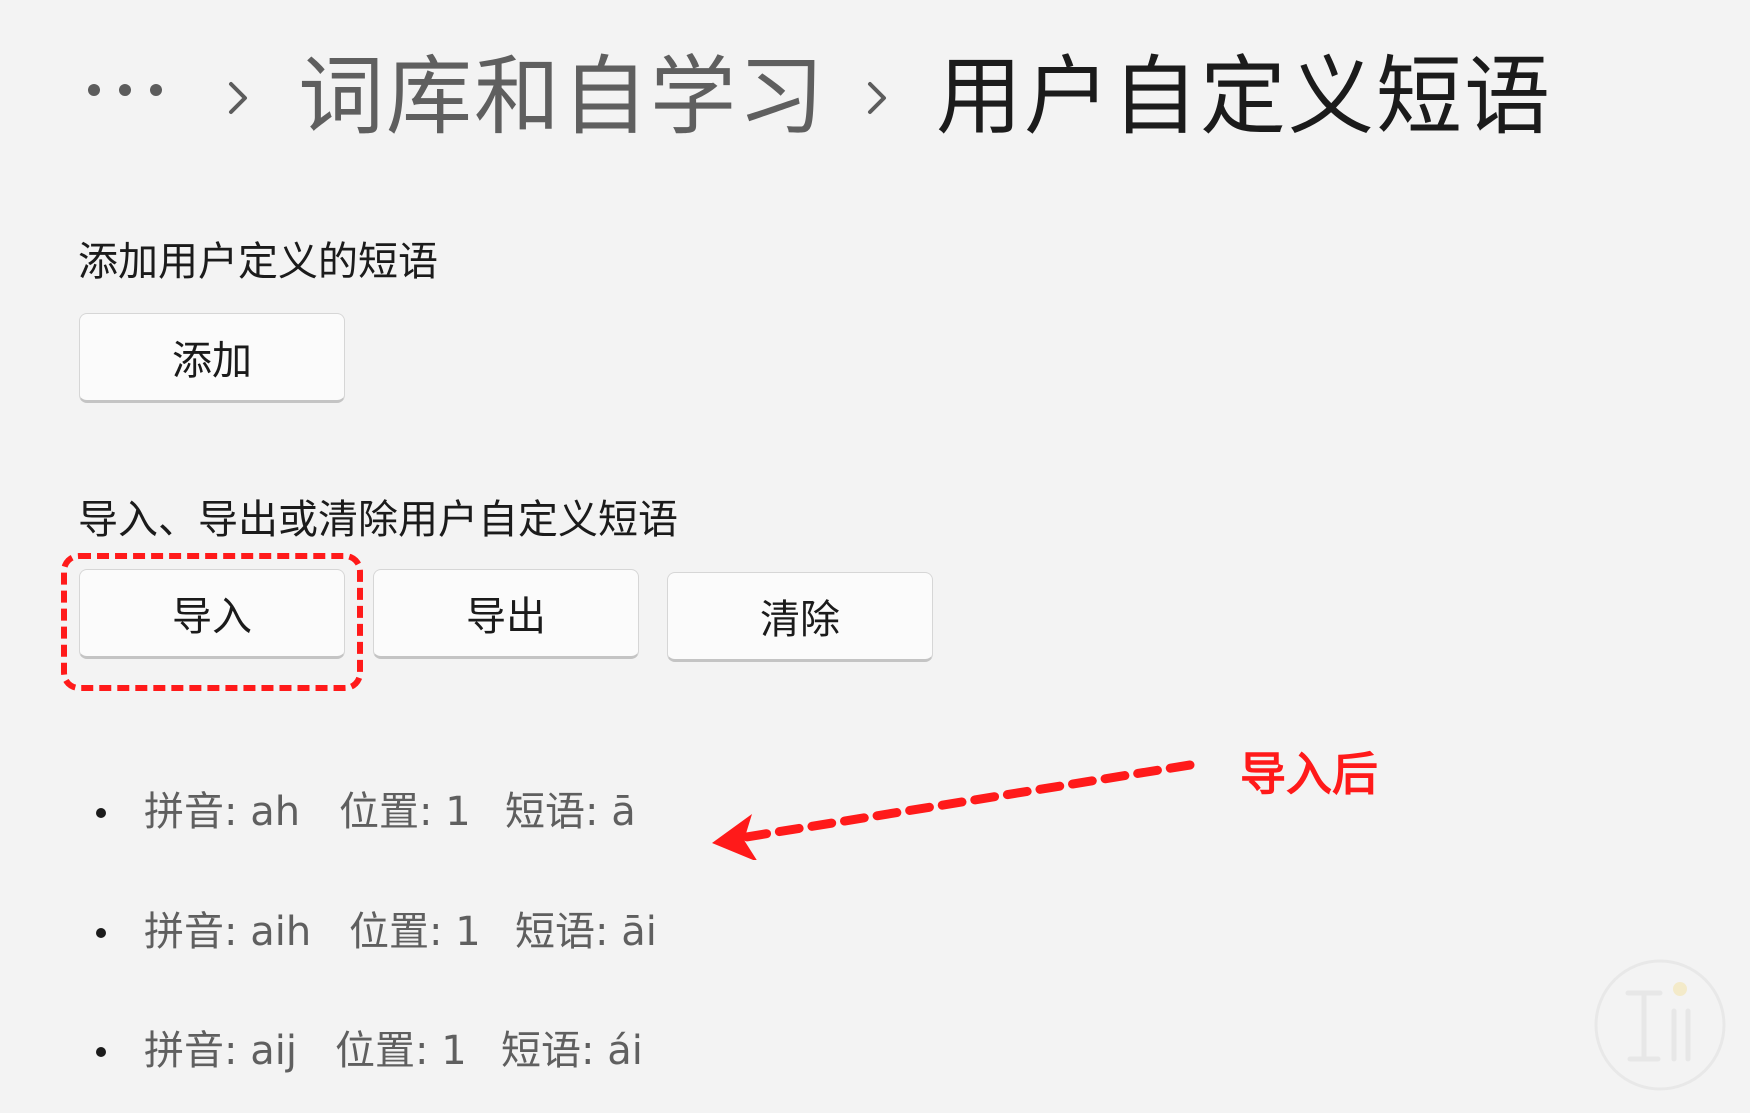 The image size is (1750, 1113). Describe the element at coordinates (378, 520) in the screenshot. I see `io-section-label: 导入、导出或清除用户自定义短语` at that location.